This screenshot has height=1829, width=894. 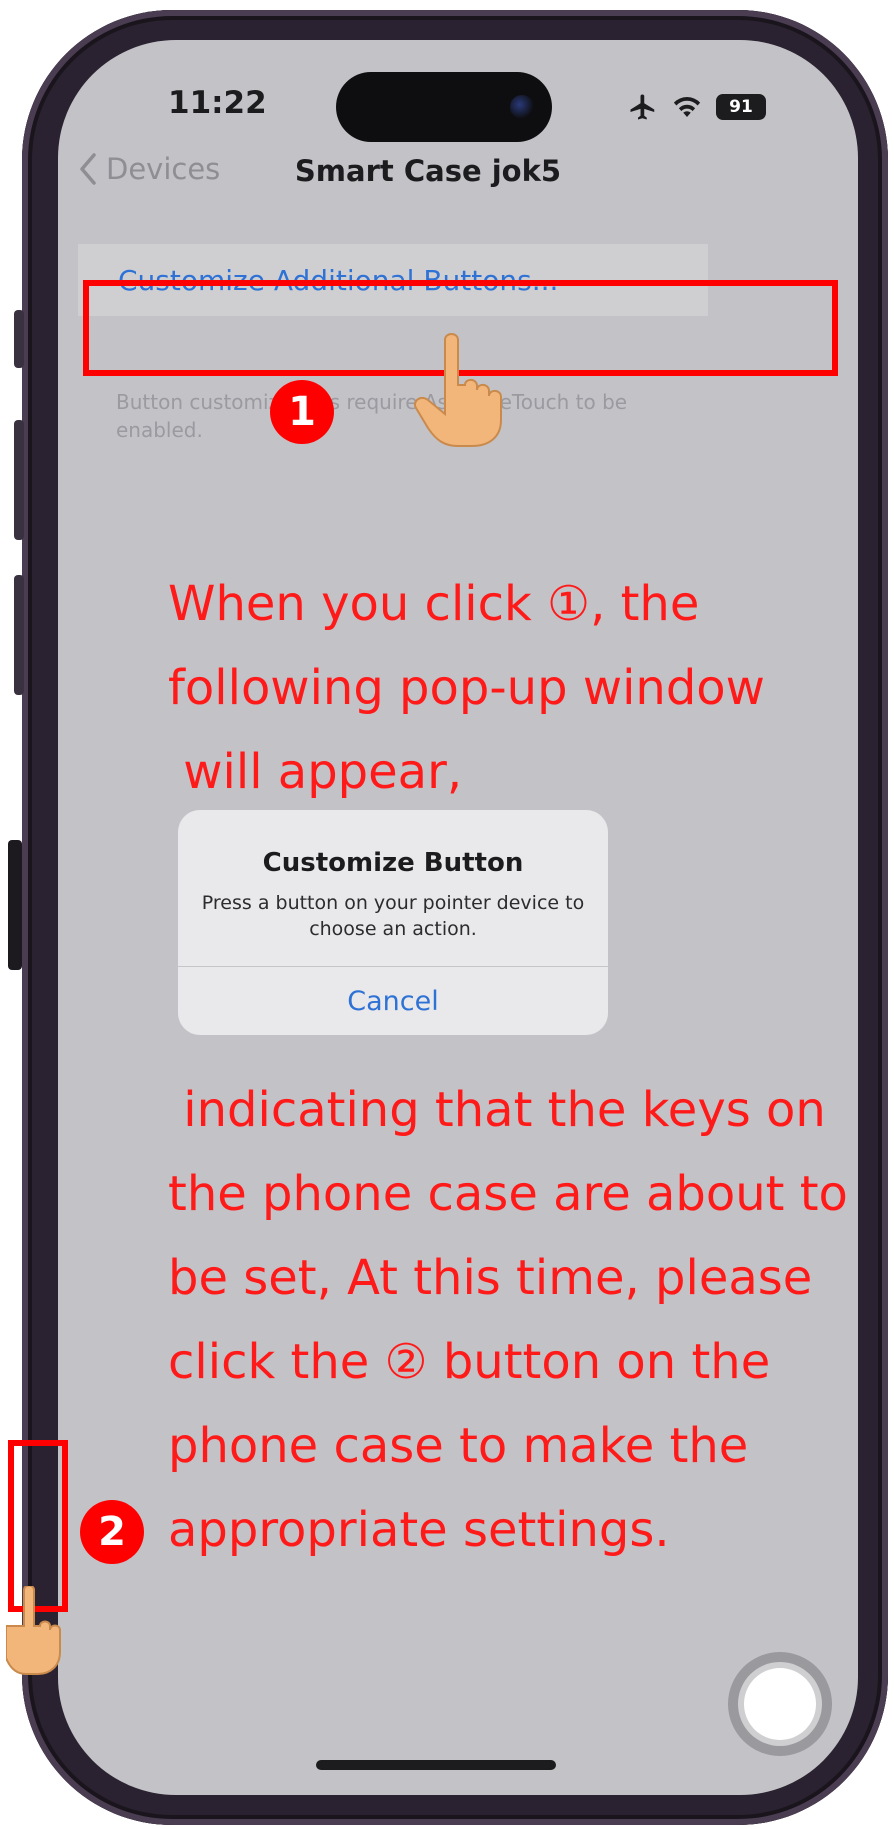 I want to click on step-badge-1: 1, so click(x=302, y=412).